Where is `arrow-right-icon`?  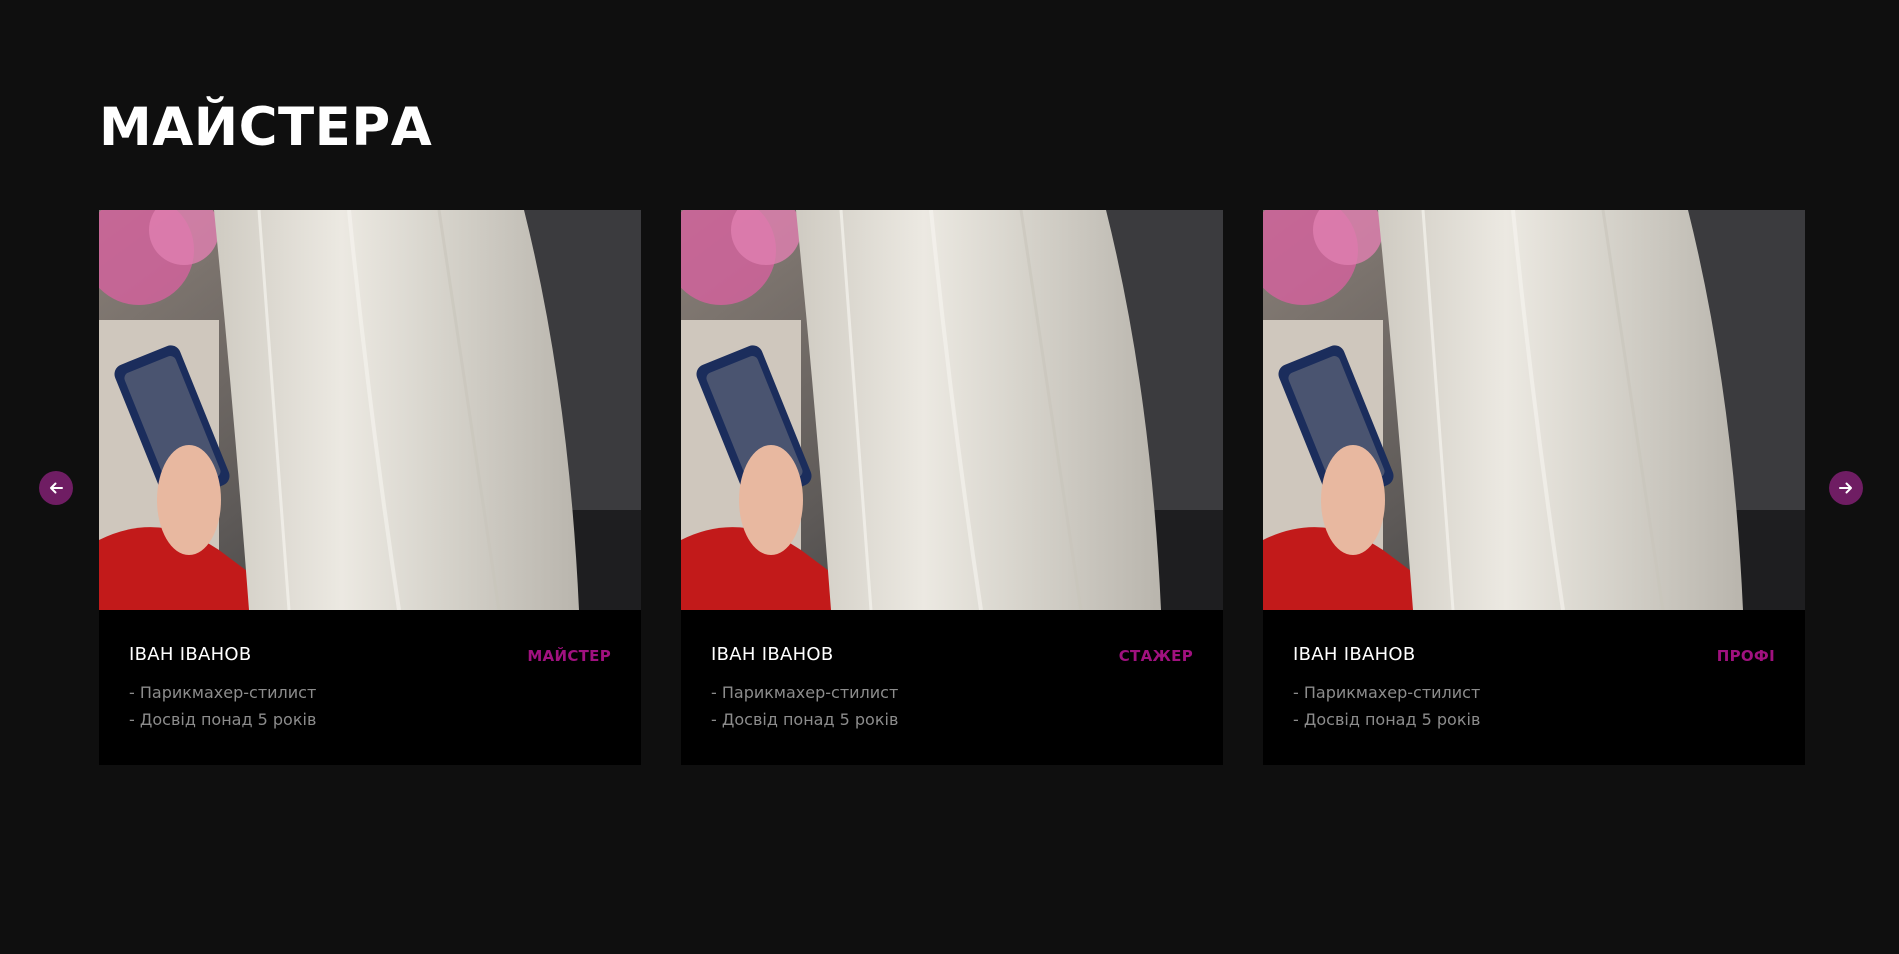 arrow-right-icon is located at coordinates (1846, 488).